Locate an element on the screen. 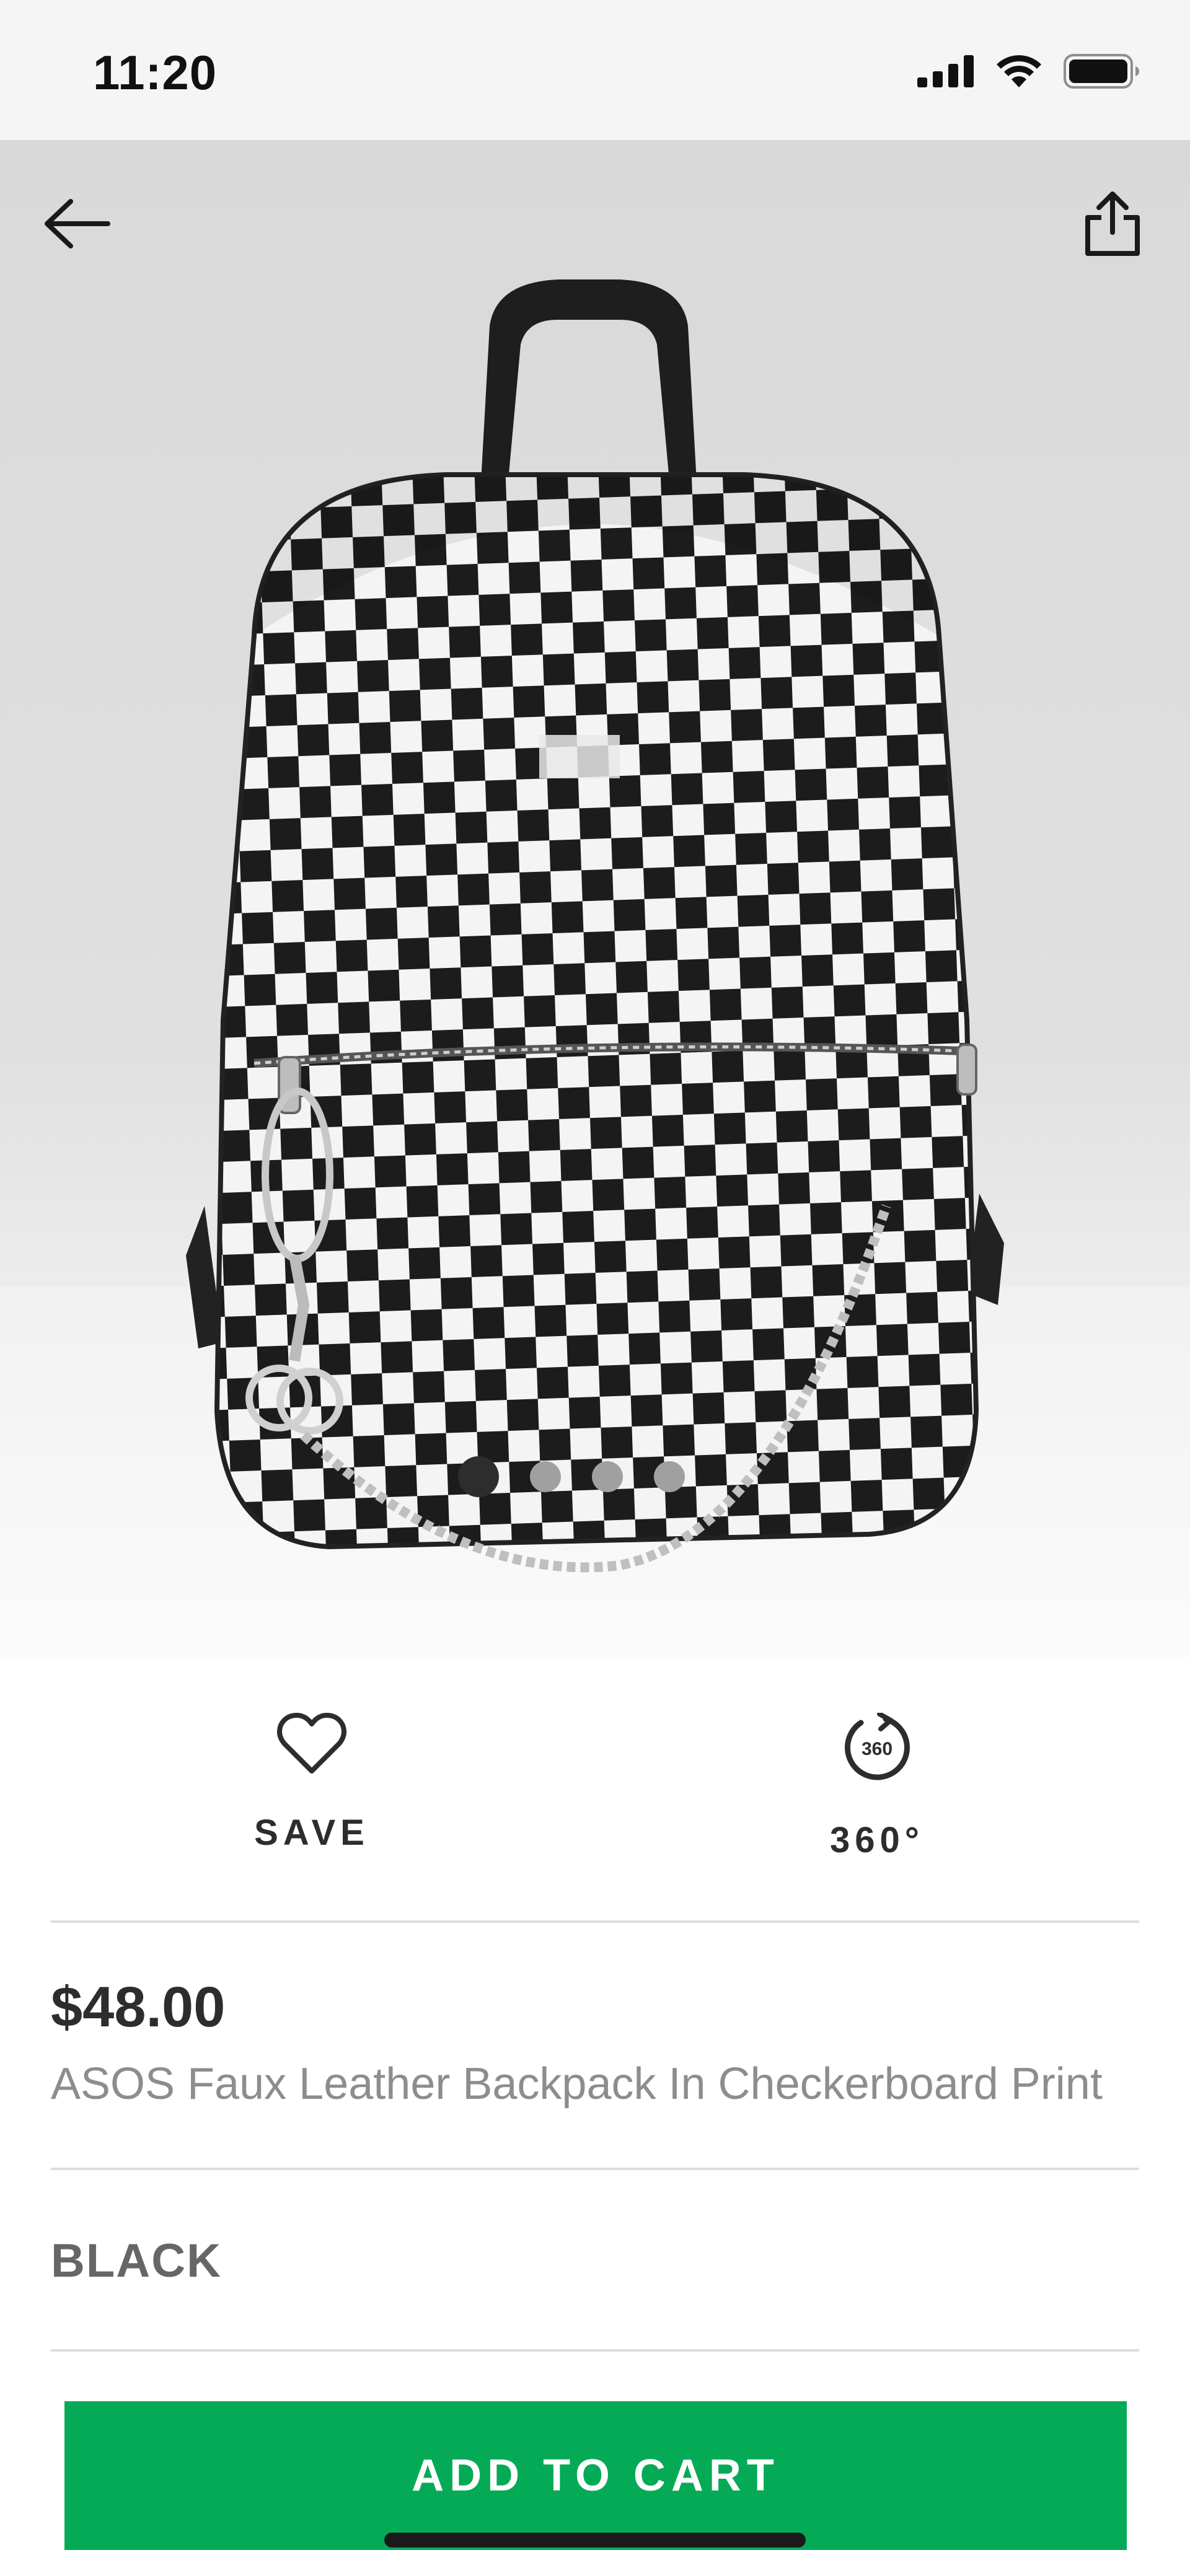 Image resolution: width=1190 pixels, height=2576 pixels. add-to-cart-button: ADD TO CART is located at coordinates (595, 2475).